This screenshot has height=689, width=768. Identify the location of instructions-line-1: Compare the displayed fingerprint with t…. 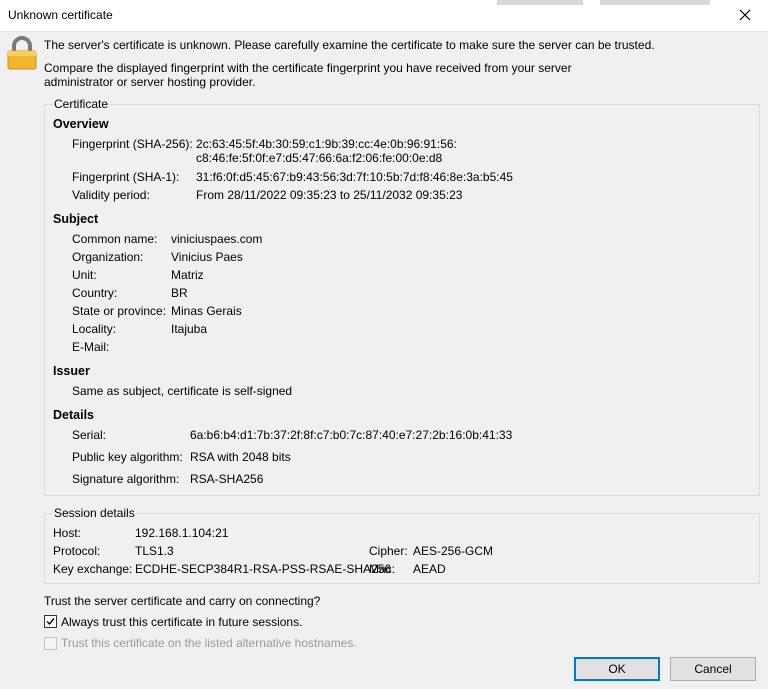
(308, 68).